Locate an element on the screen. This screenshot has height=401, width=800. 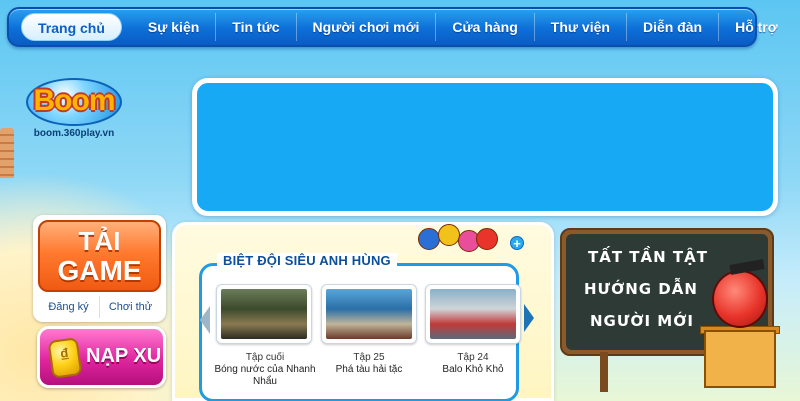
video-section-title: BIỆT ĐỘI SIÊU ANH HÙNG is located at coordinates (307, 260).